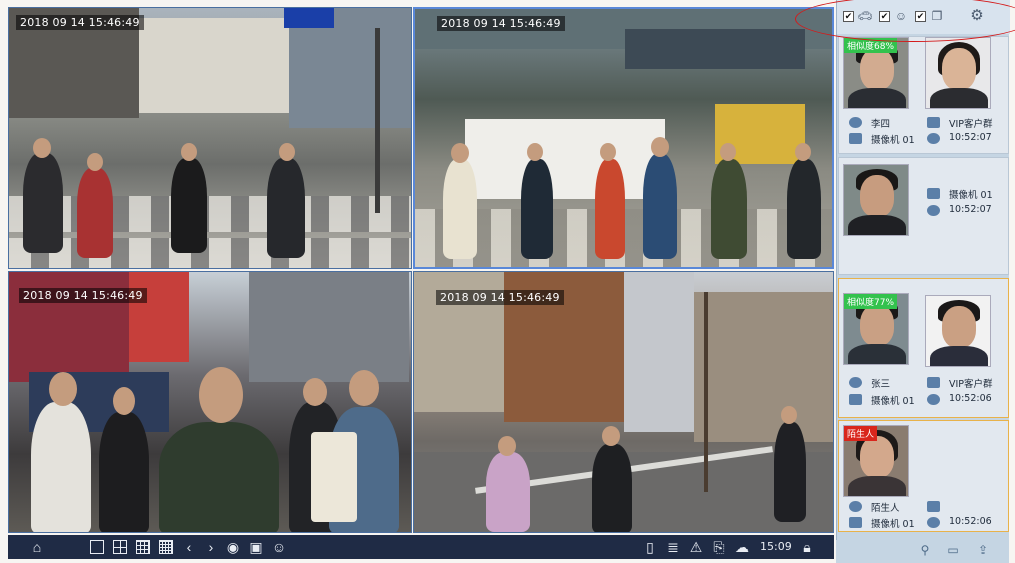 This screenshot has height=563, width=1015. What do you see at coordinates (871, 301) in the screenshot?
I see `similarity-badge: 相似度77%` at bounding box center [871, 301].